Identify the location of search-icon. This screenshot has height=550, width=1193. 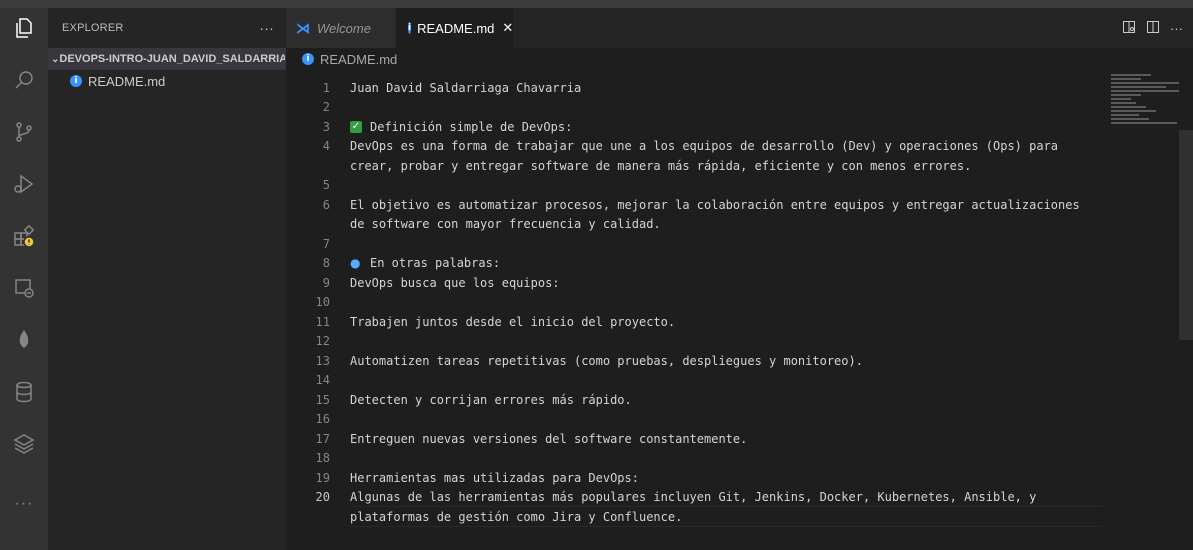
(24, 80).